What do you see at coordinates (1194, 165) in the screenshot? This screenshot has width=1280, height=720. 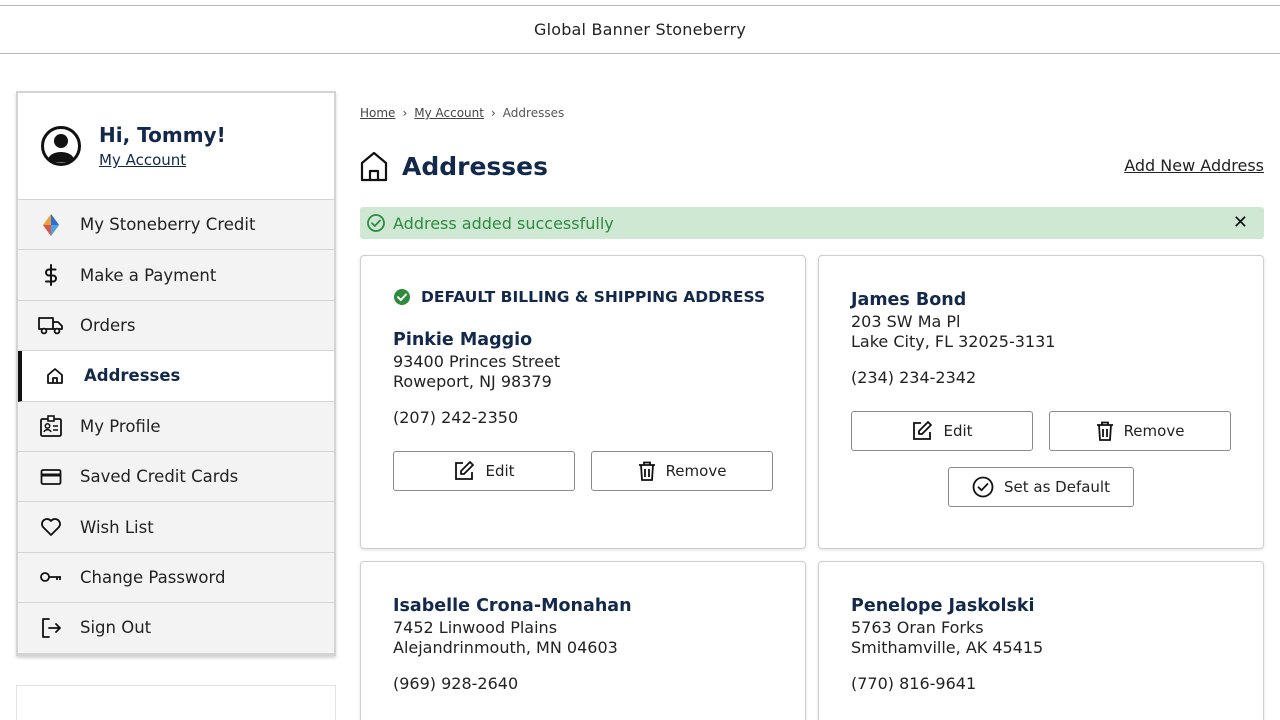 I see `add-new-address-link: Add New Address` at bounding box center [1194, 165].